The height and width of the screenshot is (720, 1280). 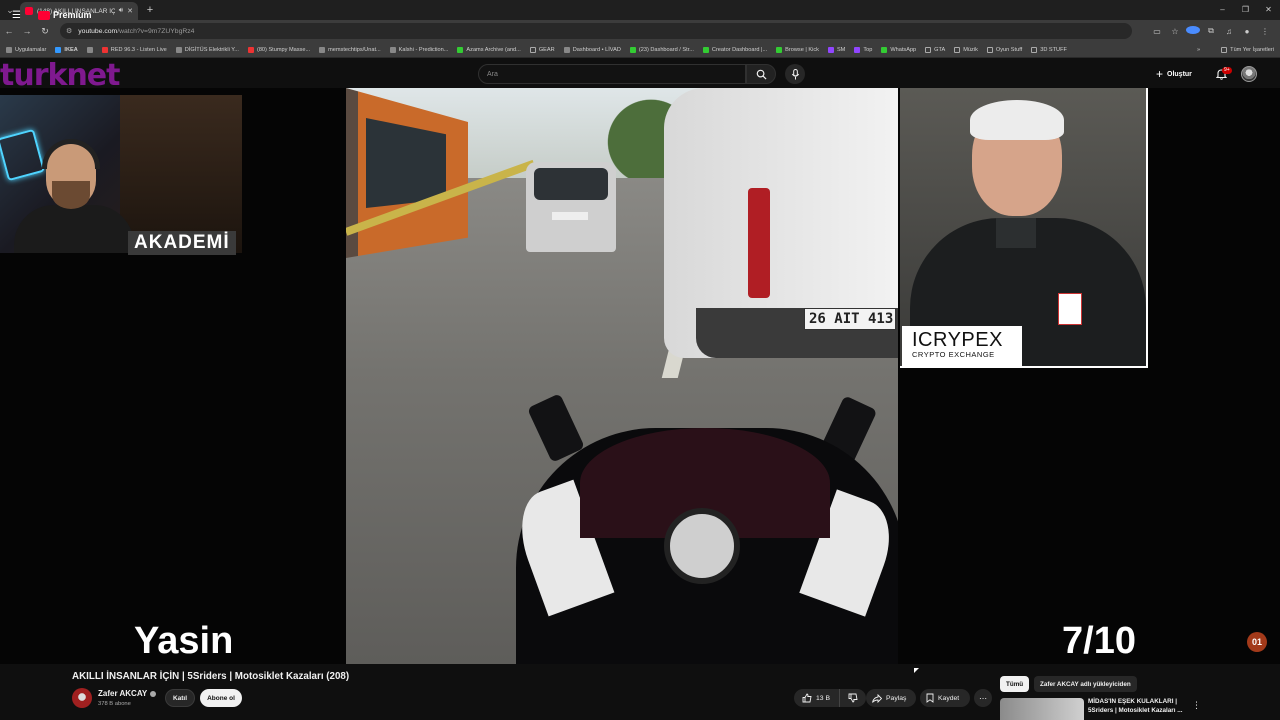 What do you see at coordinates (945, 698) in the screenshot?
I see `save-button: Kaydet` at bounding box center [945, 698].